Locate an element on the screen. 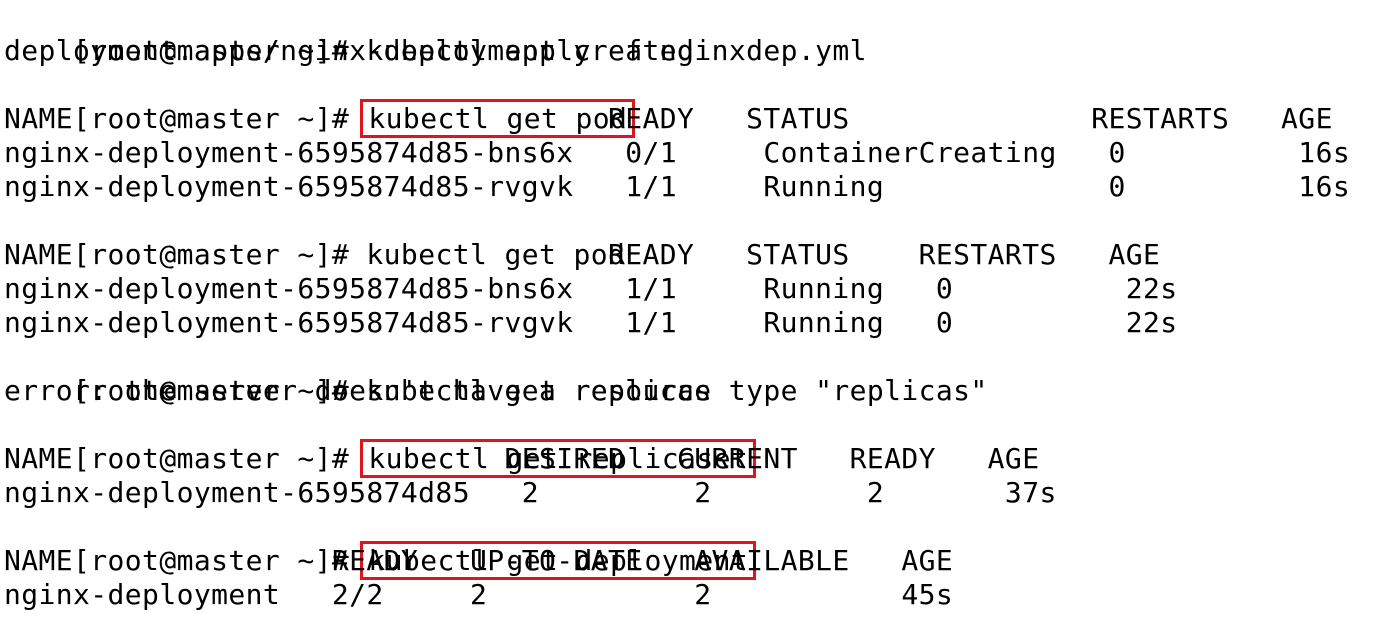  table-row: nginx-deployment 2/2 2 2 45s is located at coordinates (479, 594).